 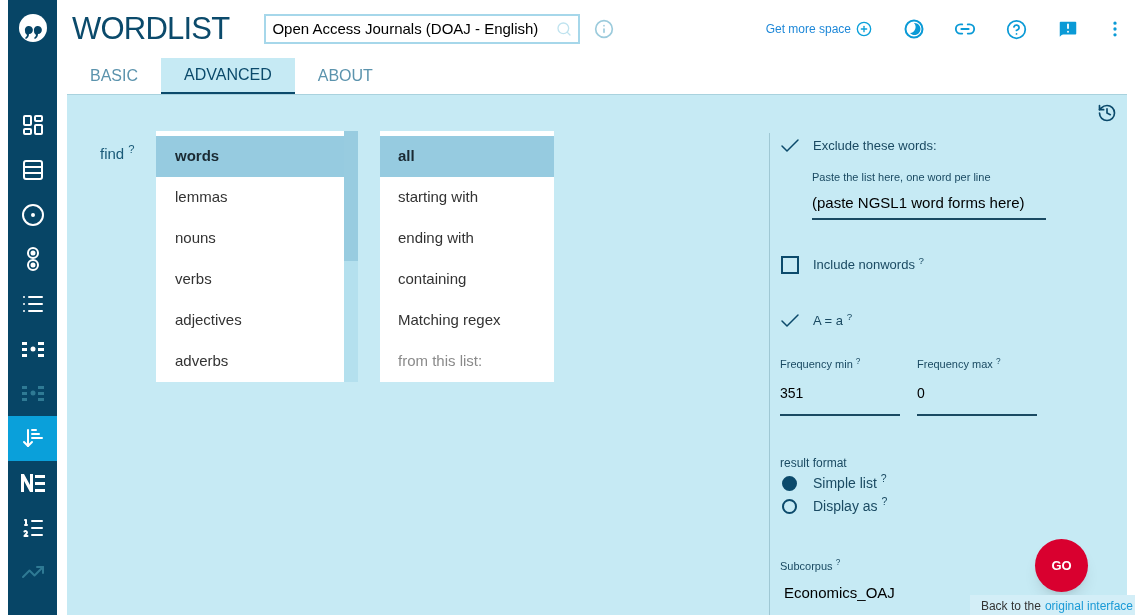 What do you see at coordinates (250, 279) in the screenshot?
I see `word-type-option: verbs` at bounding box center [250, 279].